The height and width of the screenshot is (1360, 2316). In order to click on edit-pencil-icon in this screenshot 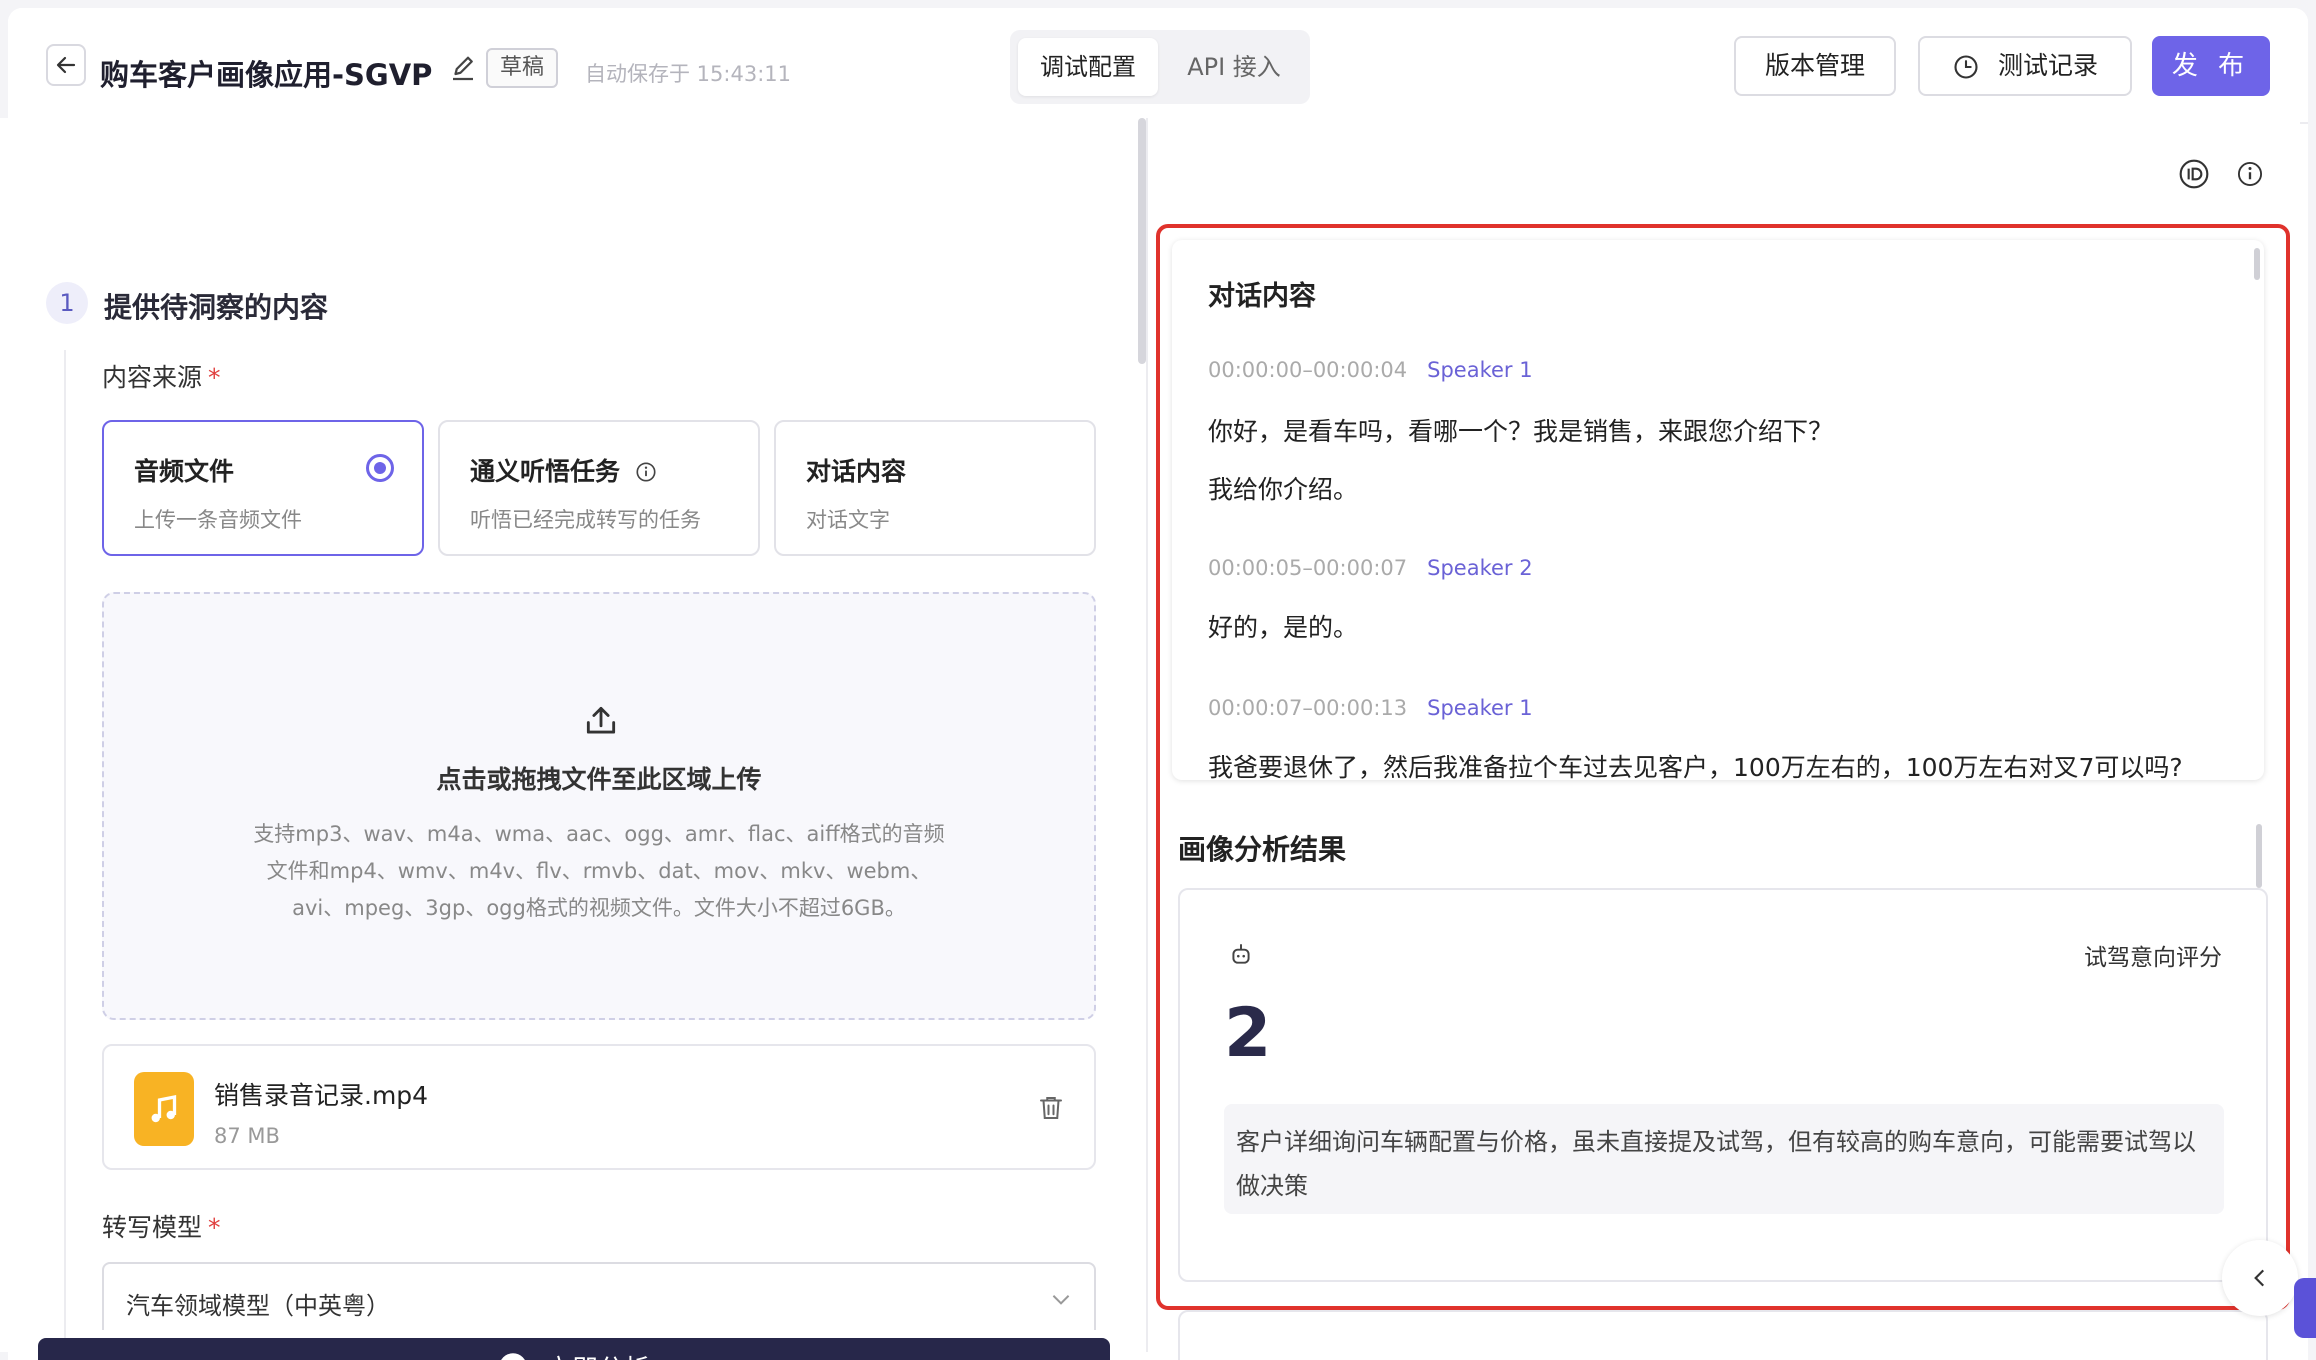, I will do `click(463, 69)`.